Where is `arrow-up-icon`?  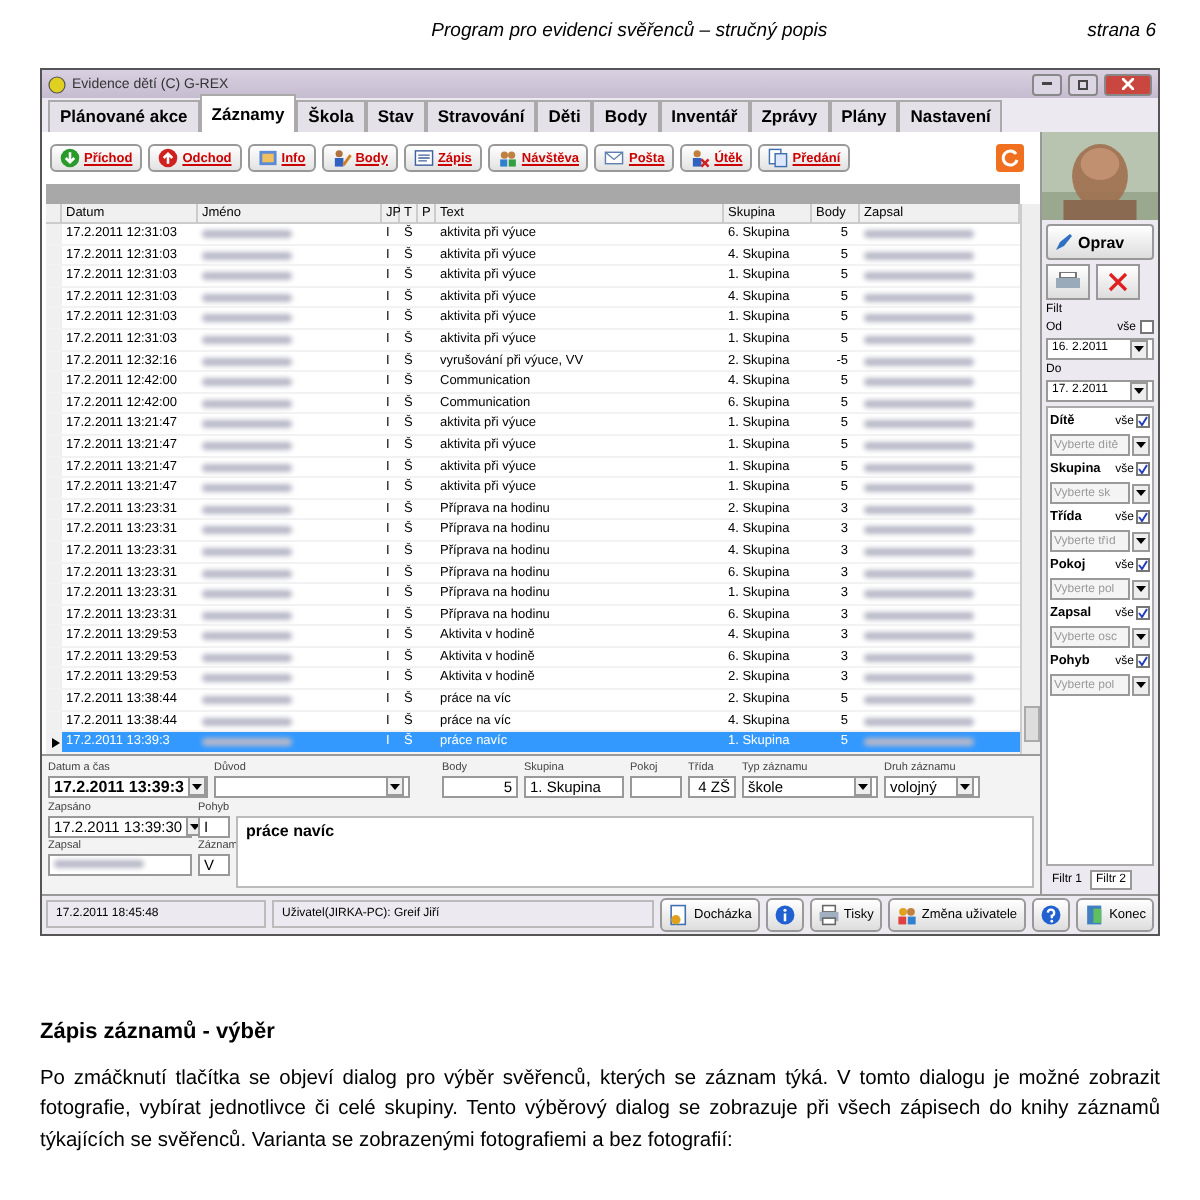
arrow-up-icon is located at coordinates (168, 158).